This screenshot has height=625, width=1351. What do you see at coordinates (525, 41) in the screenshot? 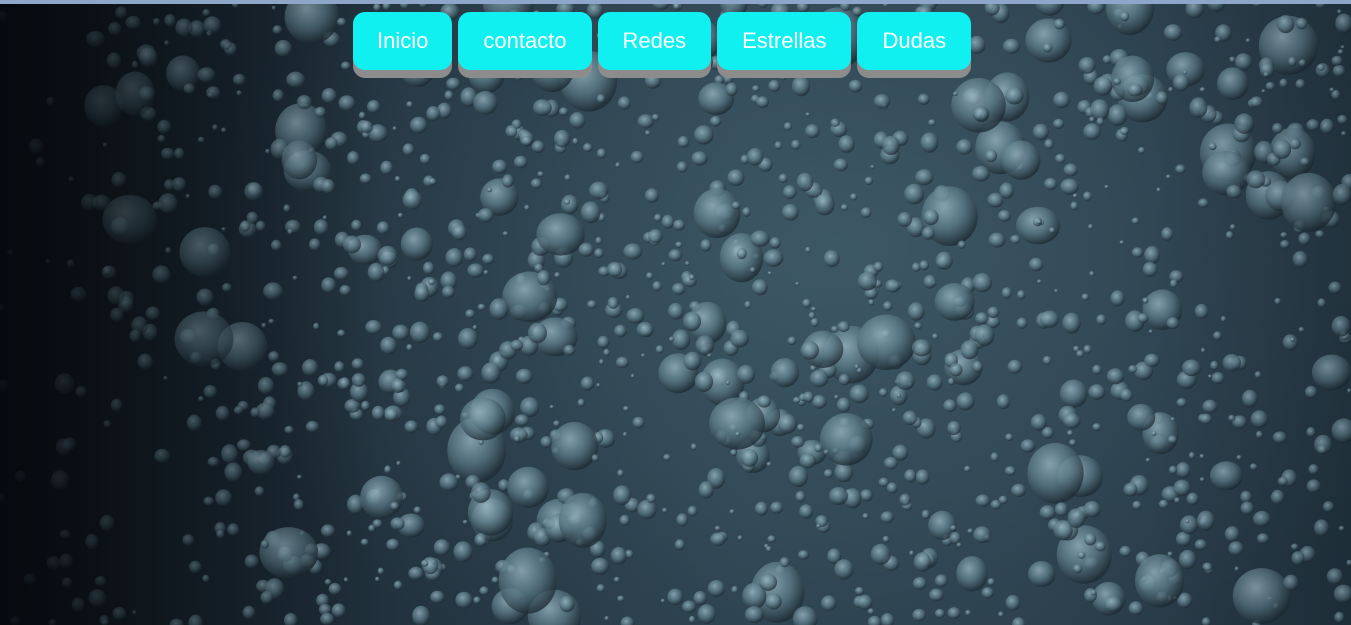
I see `nav-button-contacto: contacto` at bounding box center [525, 41].